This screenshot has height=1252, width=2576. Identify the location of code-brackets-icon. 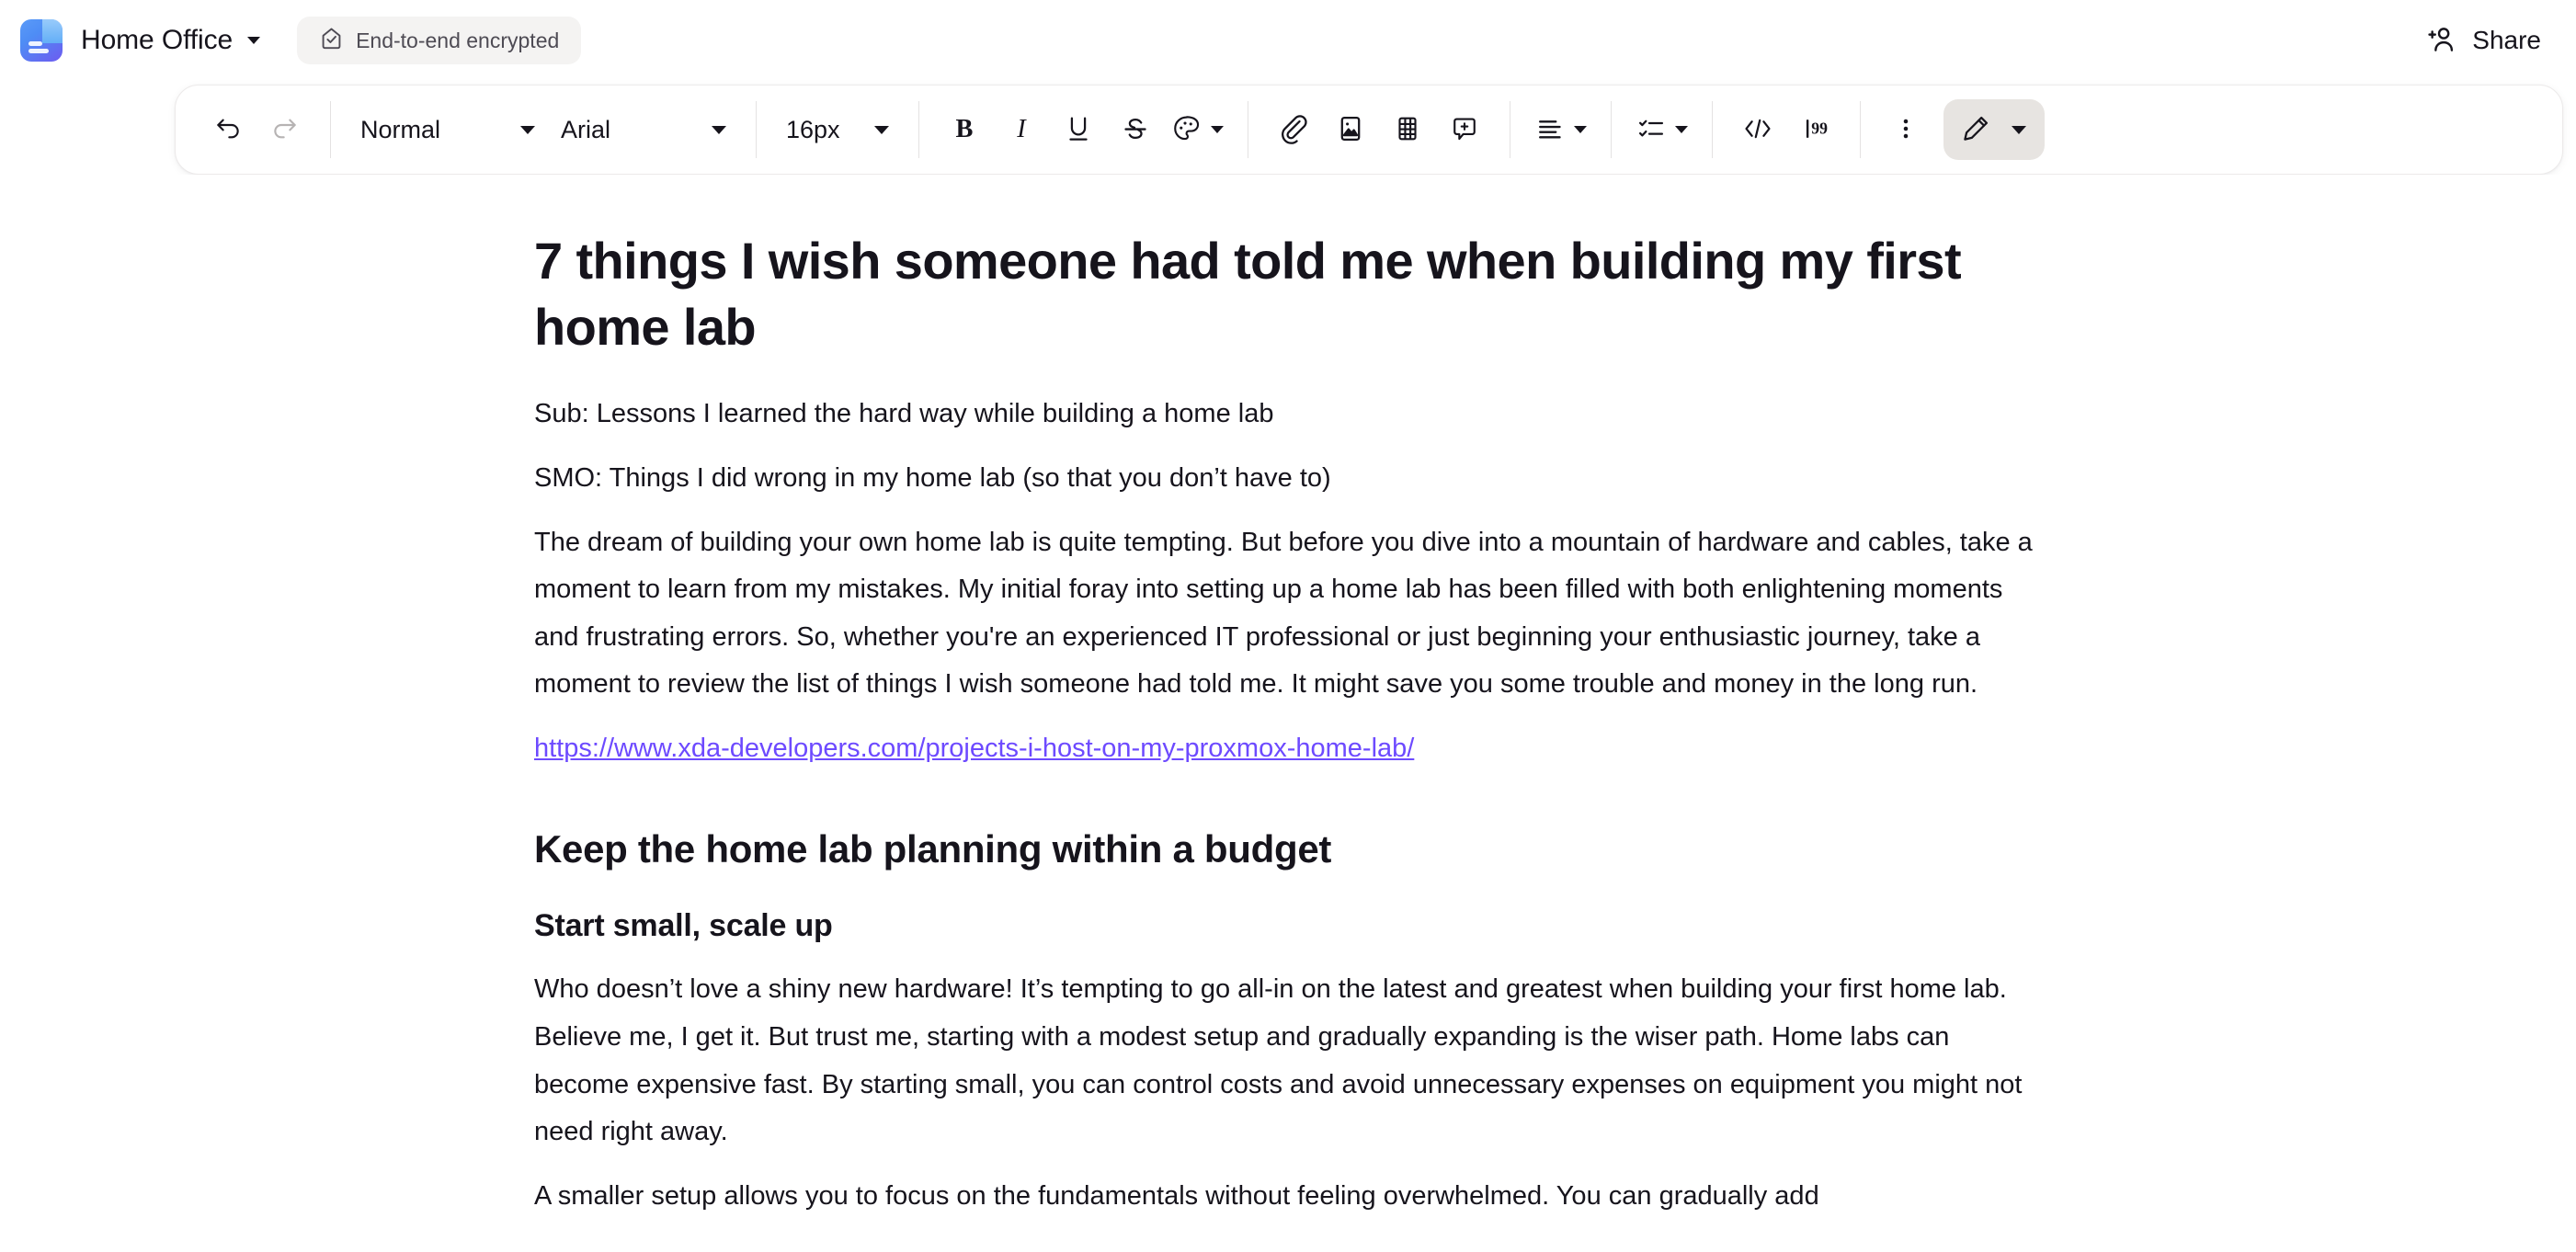
(1757, 130).